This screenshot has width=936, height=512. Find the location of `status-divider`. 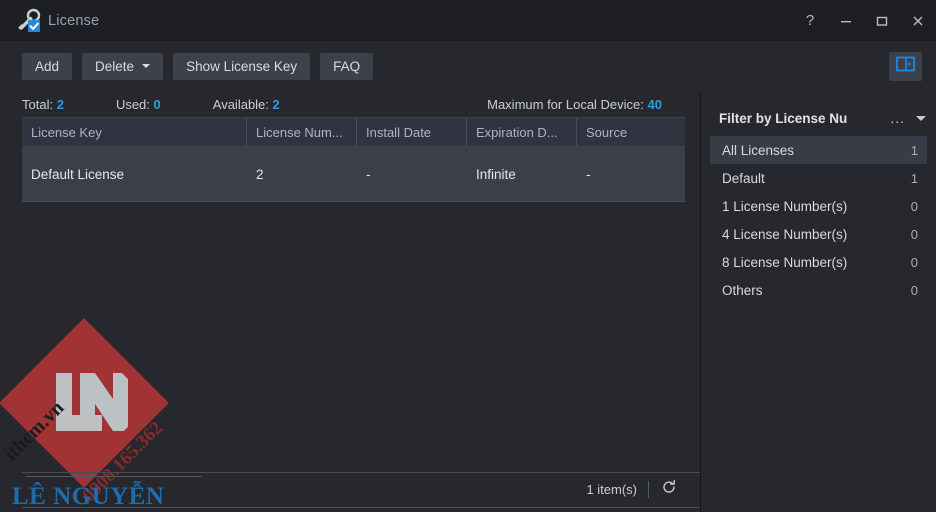

status-divider is located at coordinates (648, 489).